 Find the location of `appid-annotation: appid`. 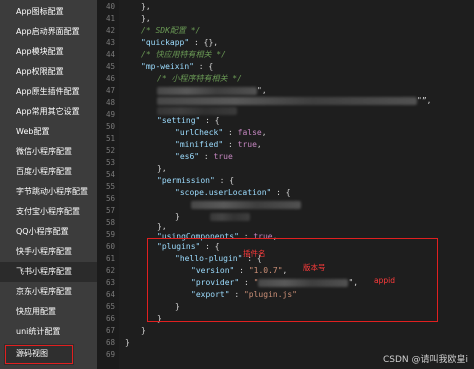

appid-annotation: appid is located at coordinates (384, 280).